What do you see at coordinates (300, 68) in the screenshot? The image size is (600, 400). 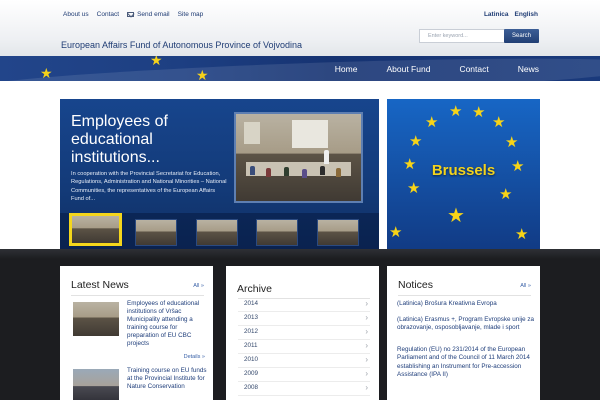 I see `main-nav: ★ ★ ★ Home About Fund Contact News` at bounding box center [300, 68].